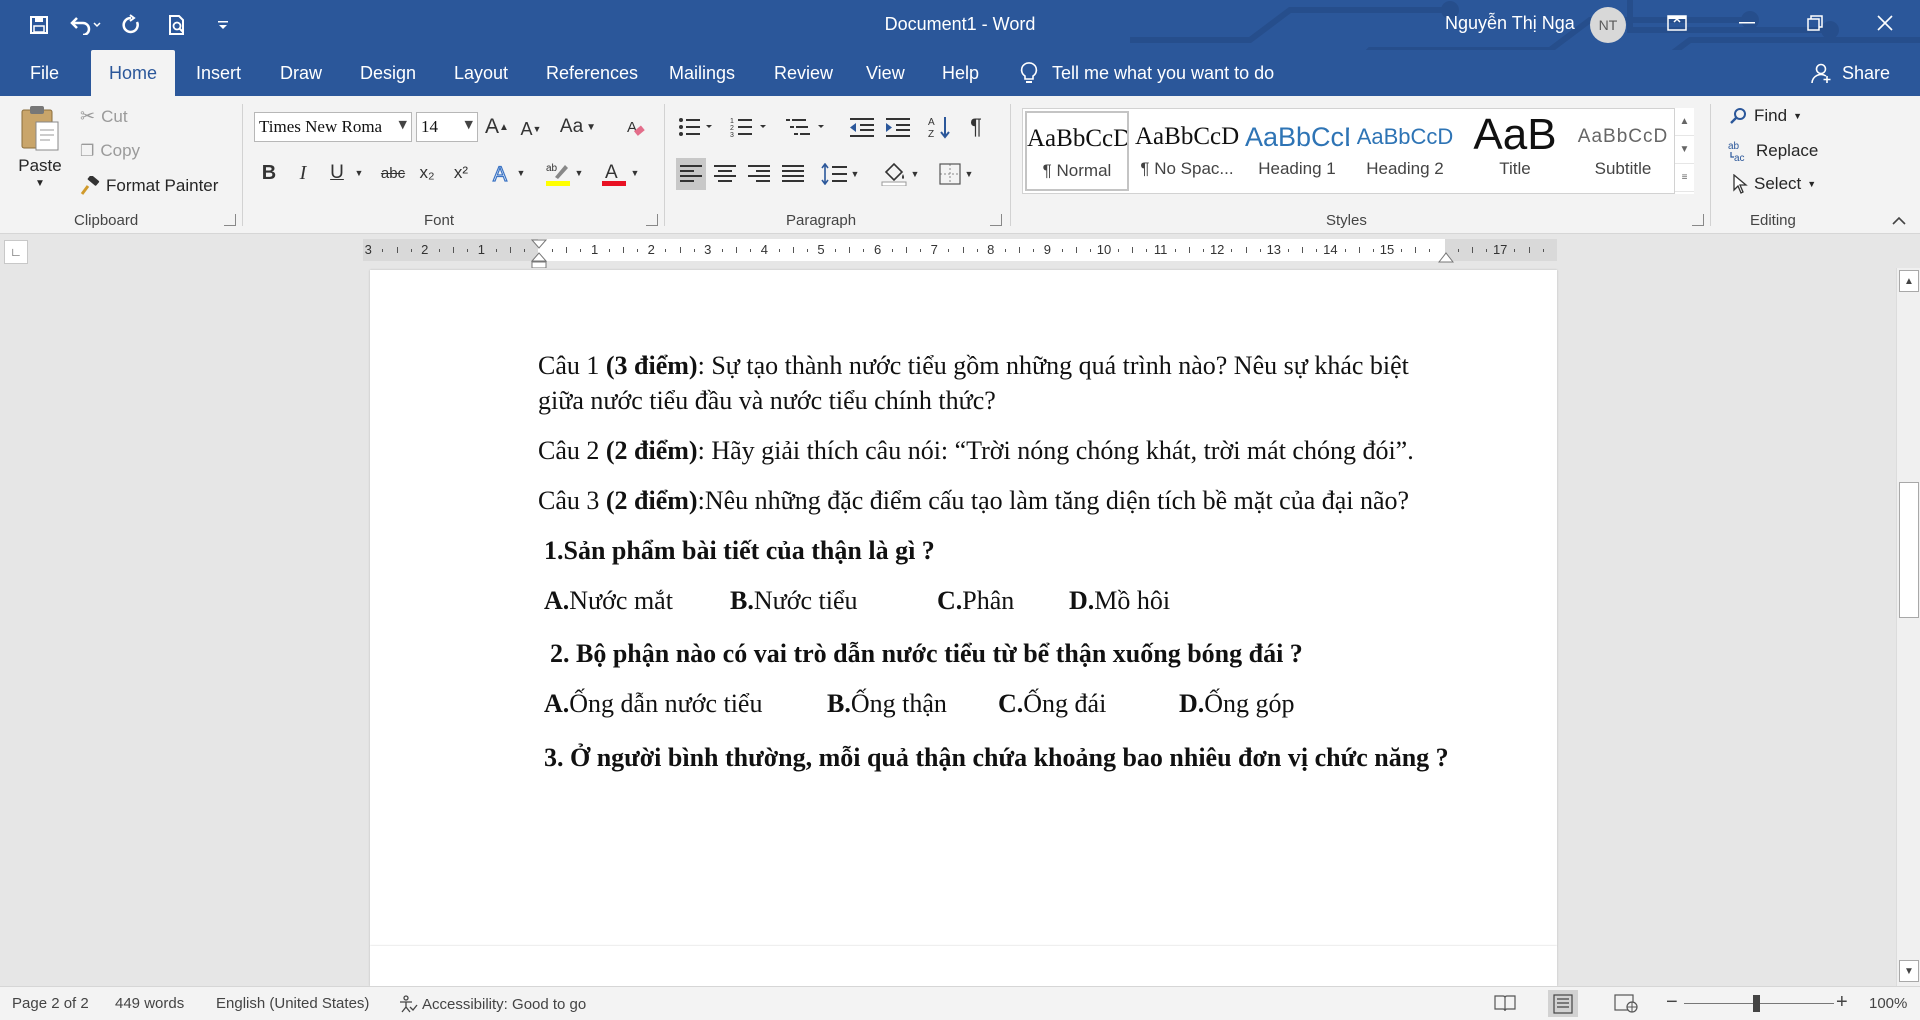  What do you see at coordinates (898, 127) in the screenshot?
I see `increase-indent-icon` at bounding box center [898, 127].